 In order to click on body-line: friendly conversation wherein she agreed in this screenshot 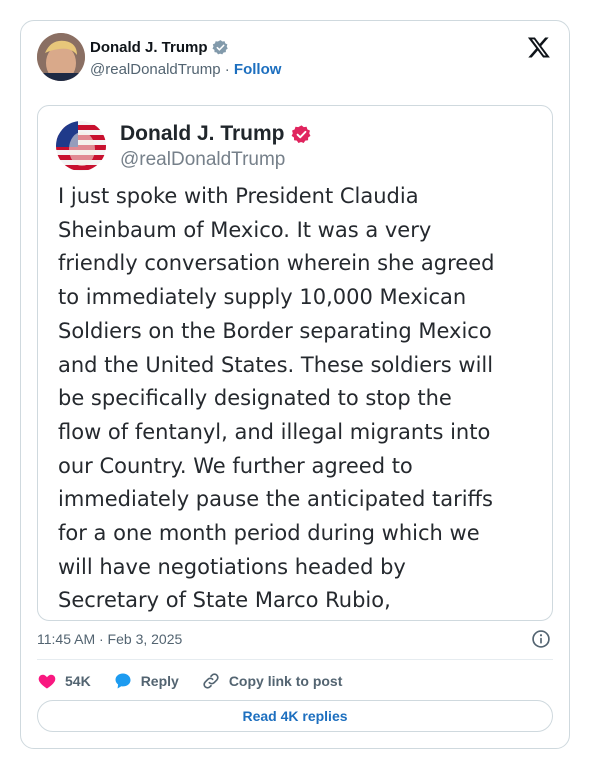, I will do `click(276, 263)`.